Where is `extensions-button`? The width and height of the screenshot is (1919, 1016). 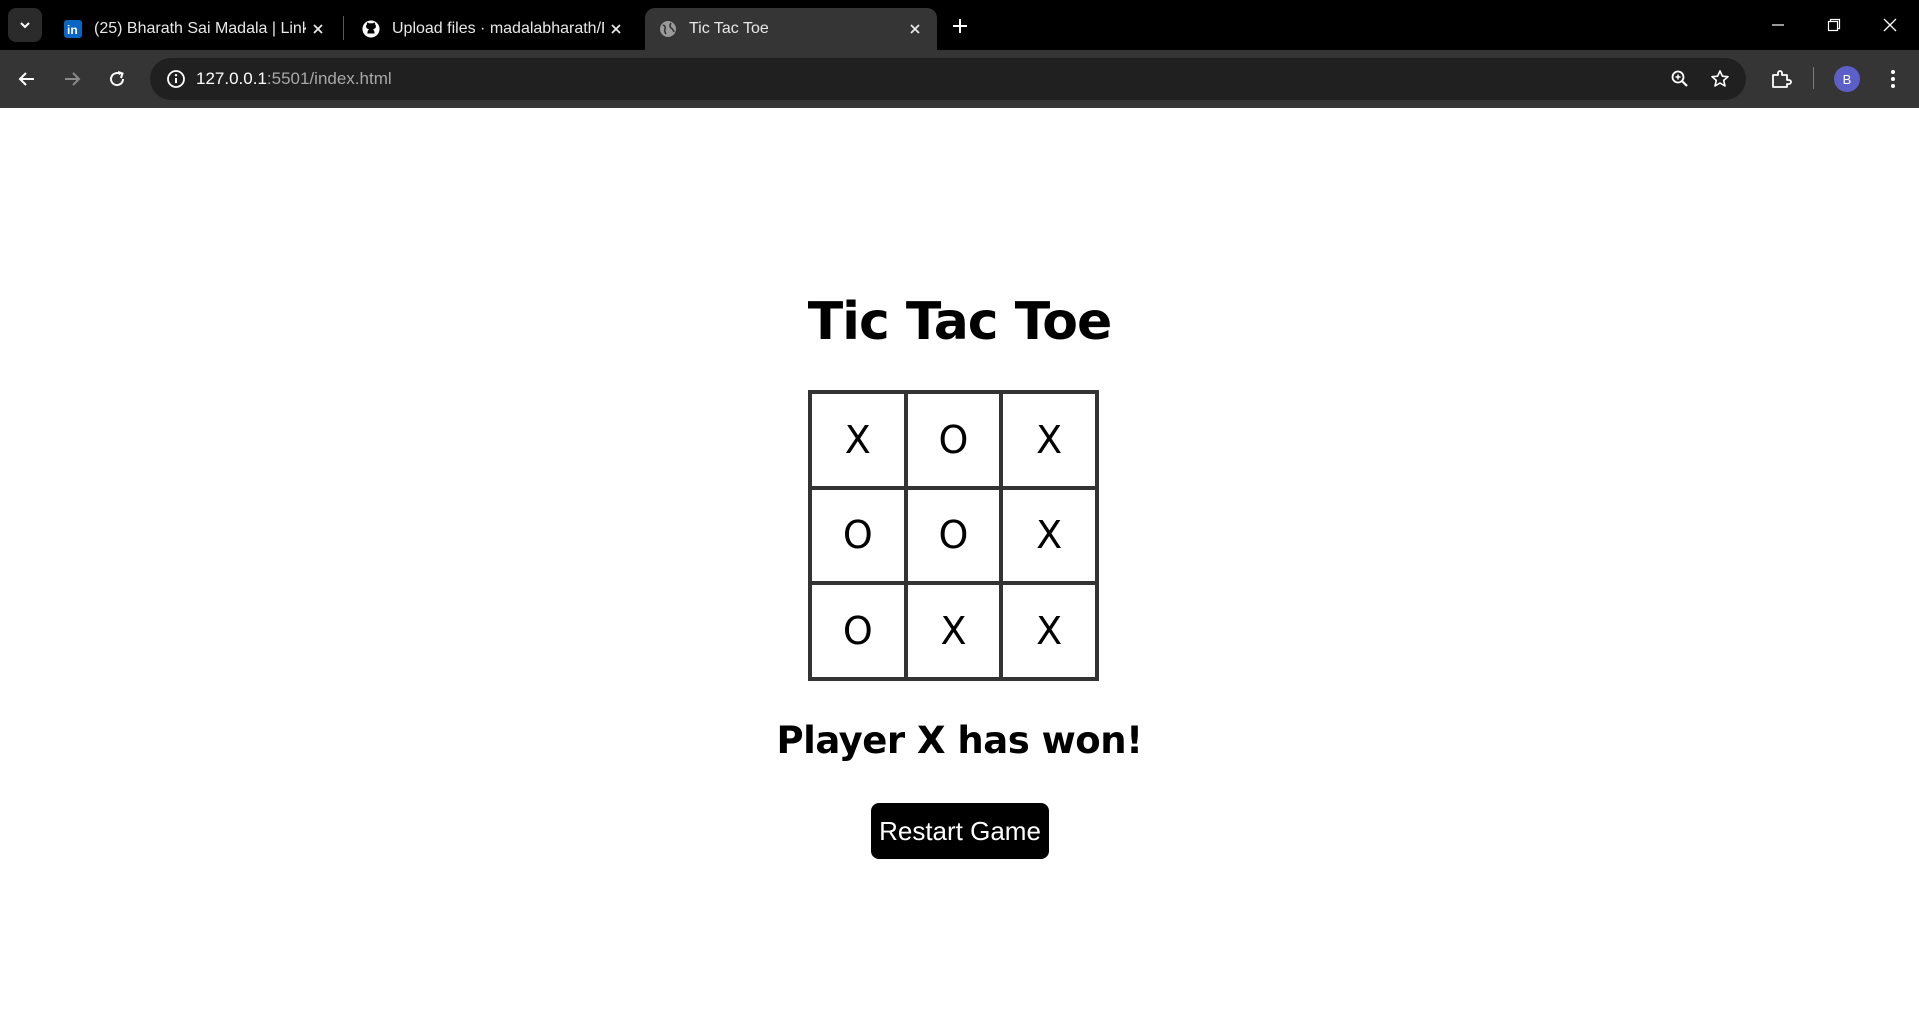
extensions-button is located at coordinates (1781, 79).